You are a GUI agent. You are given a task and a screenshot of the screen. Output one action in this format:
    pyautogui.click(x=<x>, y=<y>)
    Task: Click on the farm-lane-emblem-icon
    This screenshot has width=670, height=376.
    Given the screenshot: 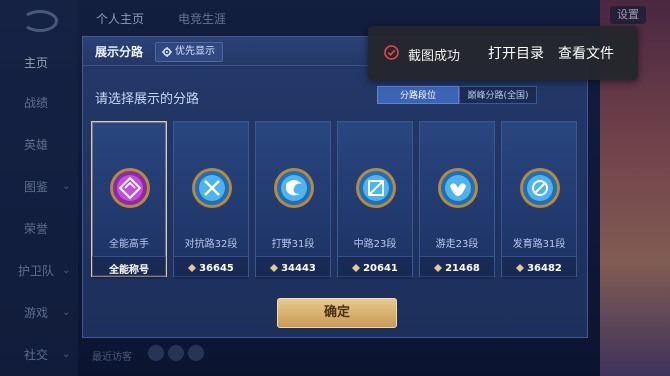 What is the action you would take?
    pyautogui.click(x=540, y=188)
    